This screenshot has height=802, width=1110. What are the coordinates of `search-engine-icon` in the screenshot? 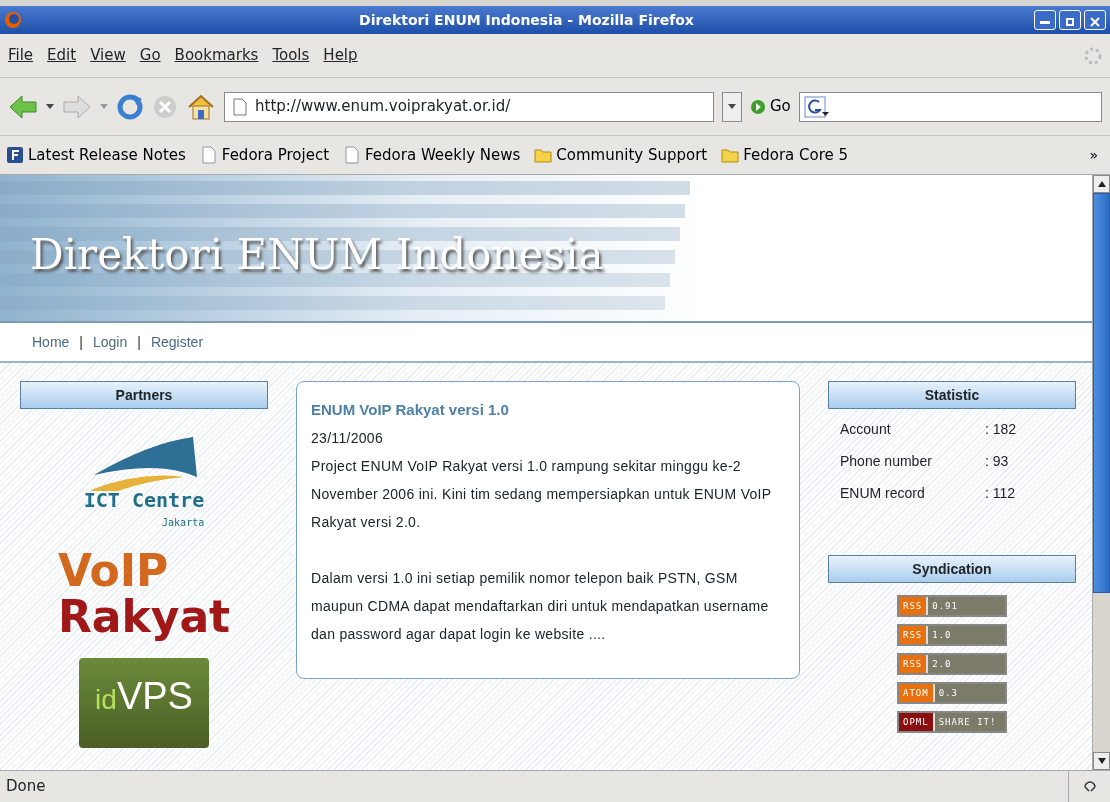 It's located at (816, 106).